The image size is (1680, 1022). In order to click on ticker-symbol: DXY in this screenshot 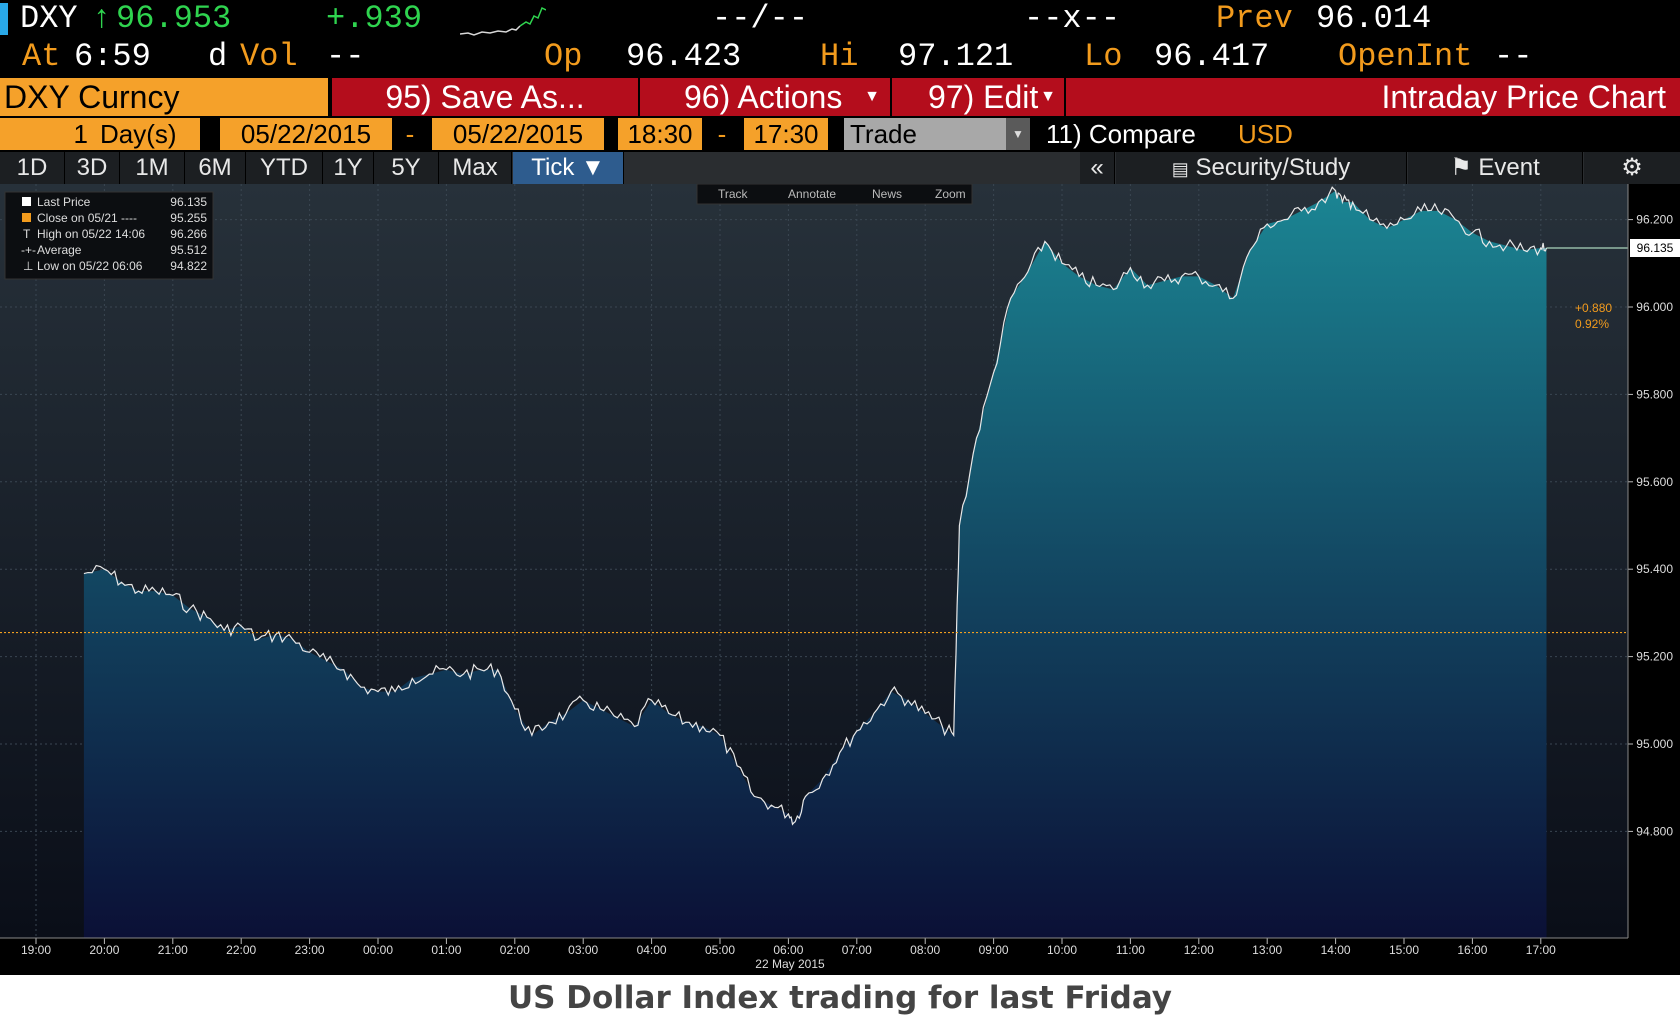, I will do `click(49, 19)`.